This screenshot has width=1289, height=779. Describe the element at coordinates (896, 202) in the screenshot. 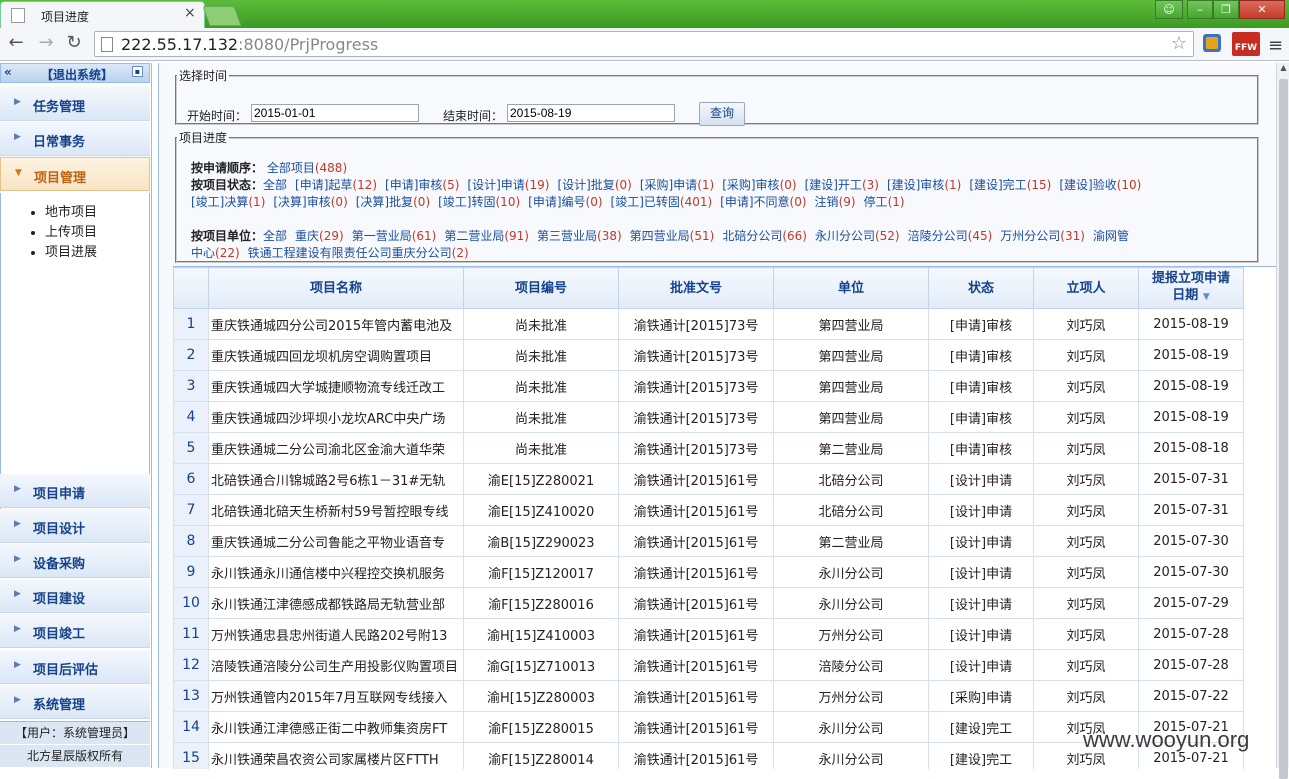

I see `filter-link-count: (1)` at that location.